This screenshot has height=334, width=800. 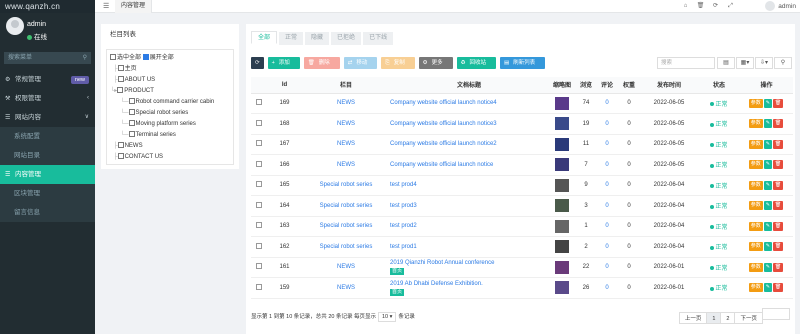 I want to click on tree-node: ├ NEWS, so click(x=170, y=146).